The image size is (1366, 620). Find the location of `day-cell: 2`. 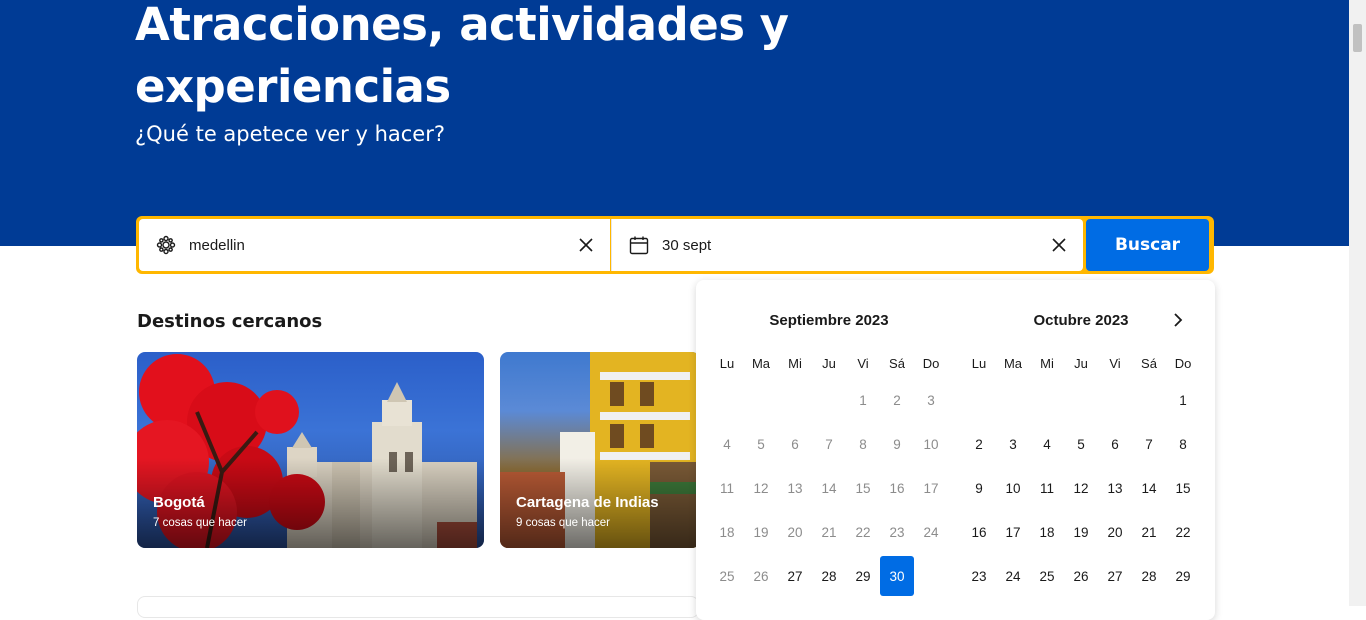

day-cell: 2 is located at coordinates (979, 444).